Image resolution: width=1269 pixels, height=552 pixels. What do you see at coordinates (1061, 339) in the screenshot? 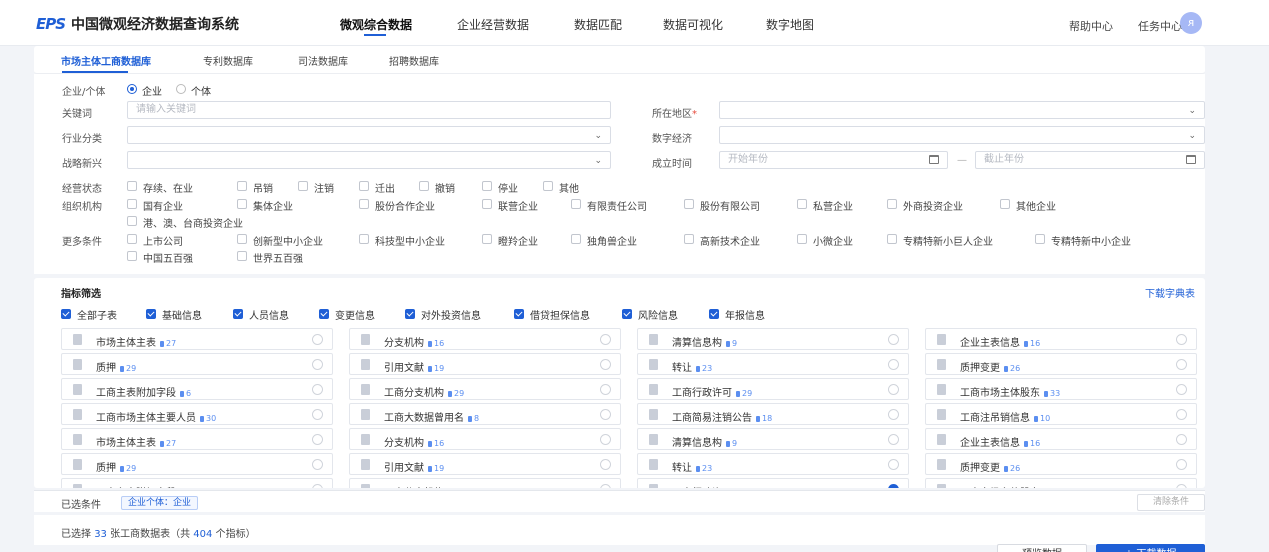
I see `table-tile: 企业主表信息 16` at bounding box center [1061, 339].